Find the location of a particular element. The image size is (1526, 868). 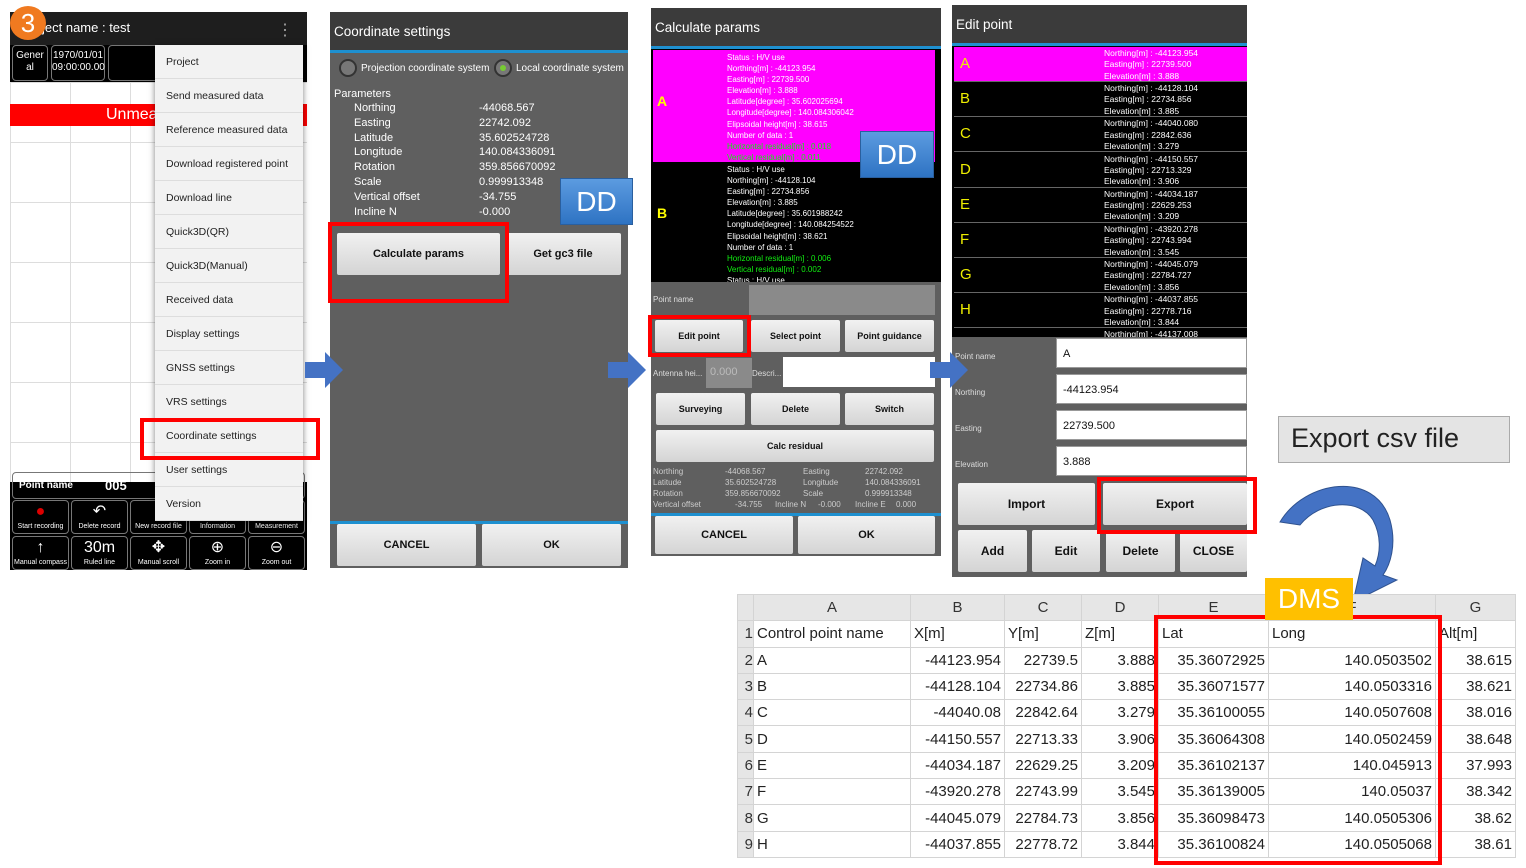

cell: C is located at coordinates (832, 713).